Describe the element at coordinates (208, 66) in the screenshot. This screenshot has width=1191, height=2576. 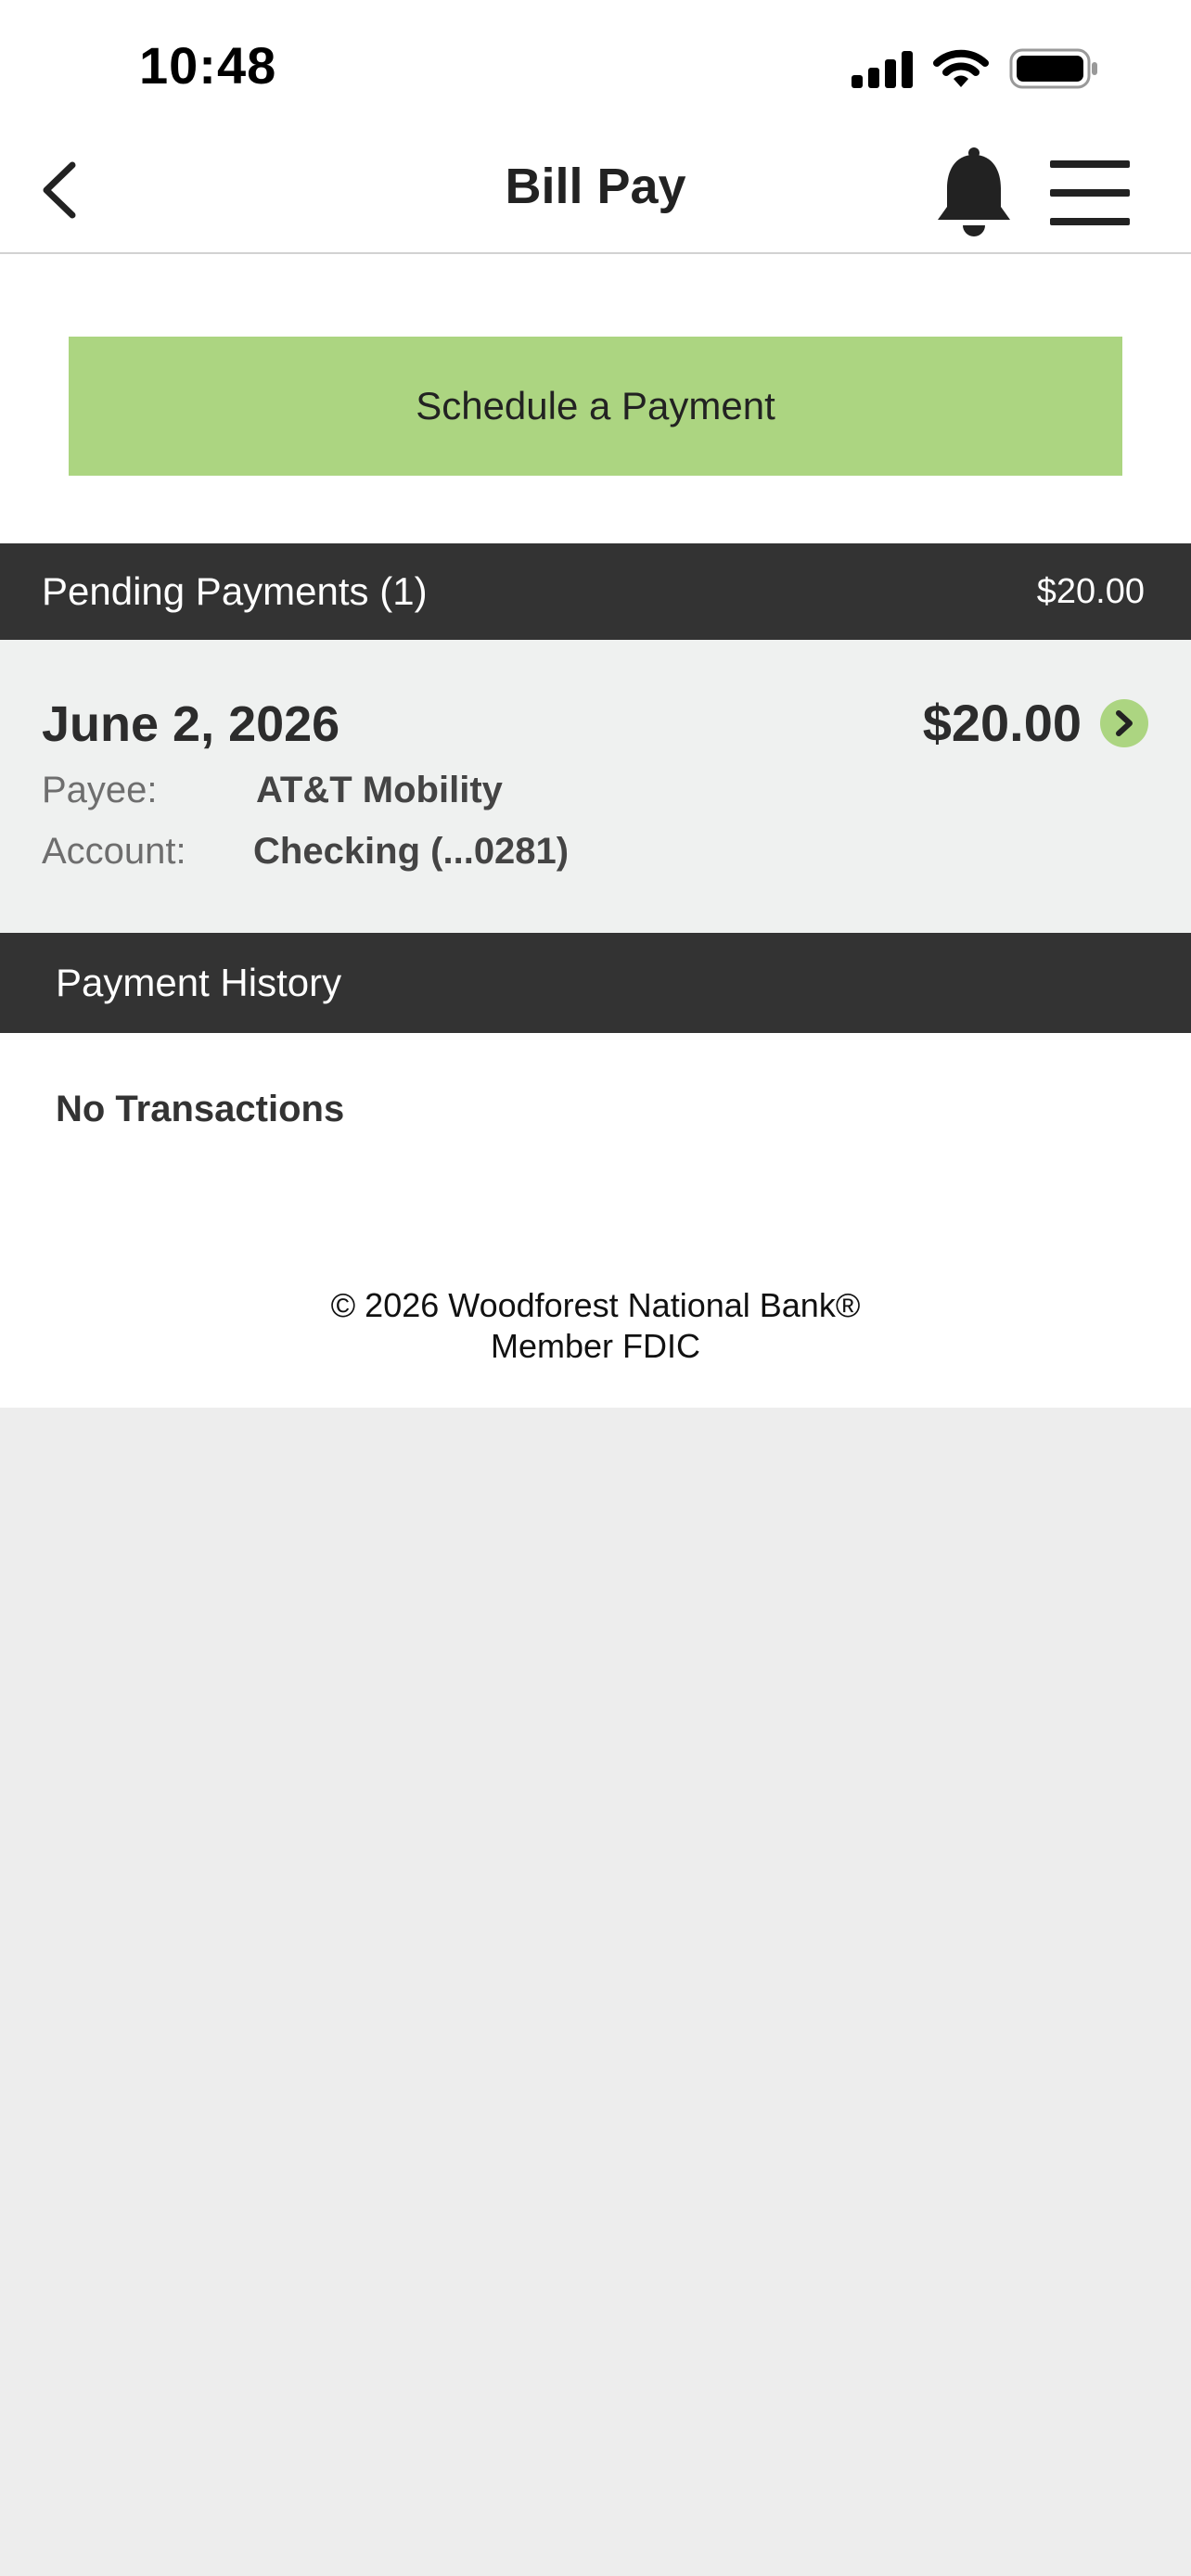
I see `status-time: 10:48` at that location.